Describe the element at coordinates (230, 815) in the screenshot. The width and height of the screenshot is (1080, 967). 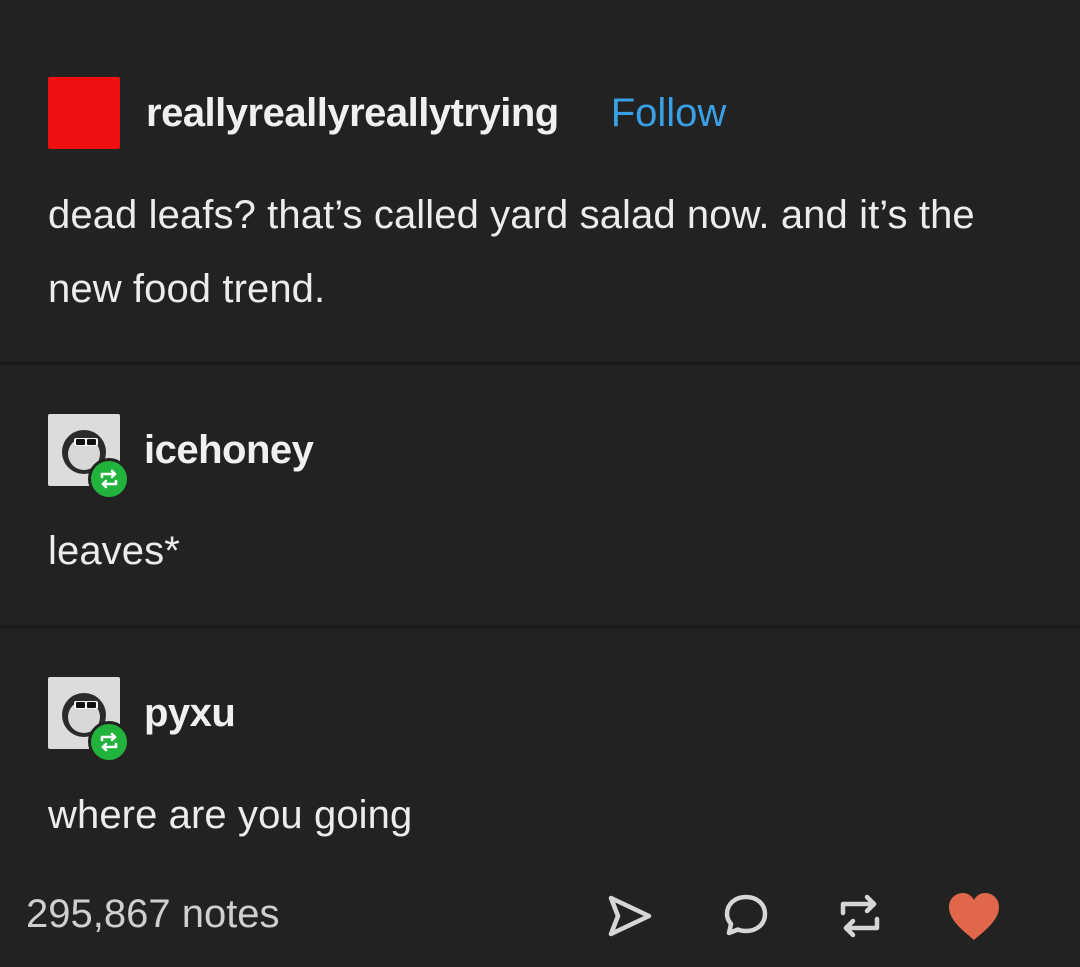
I see `reblog-body-text: where are you going` at that location.